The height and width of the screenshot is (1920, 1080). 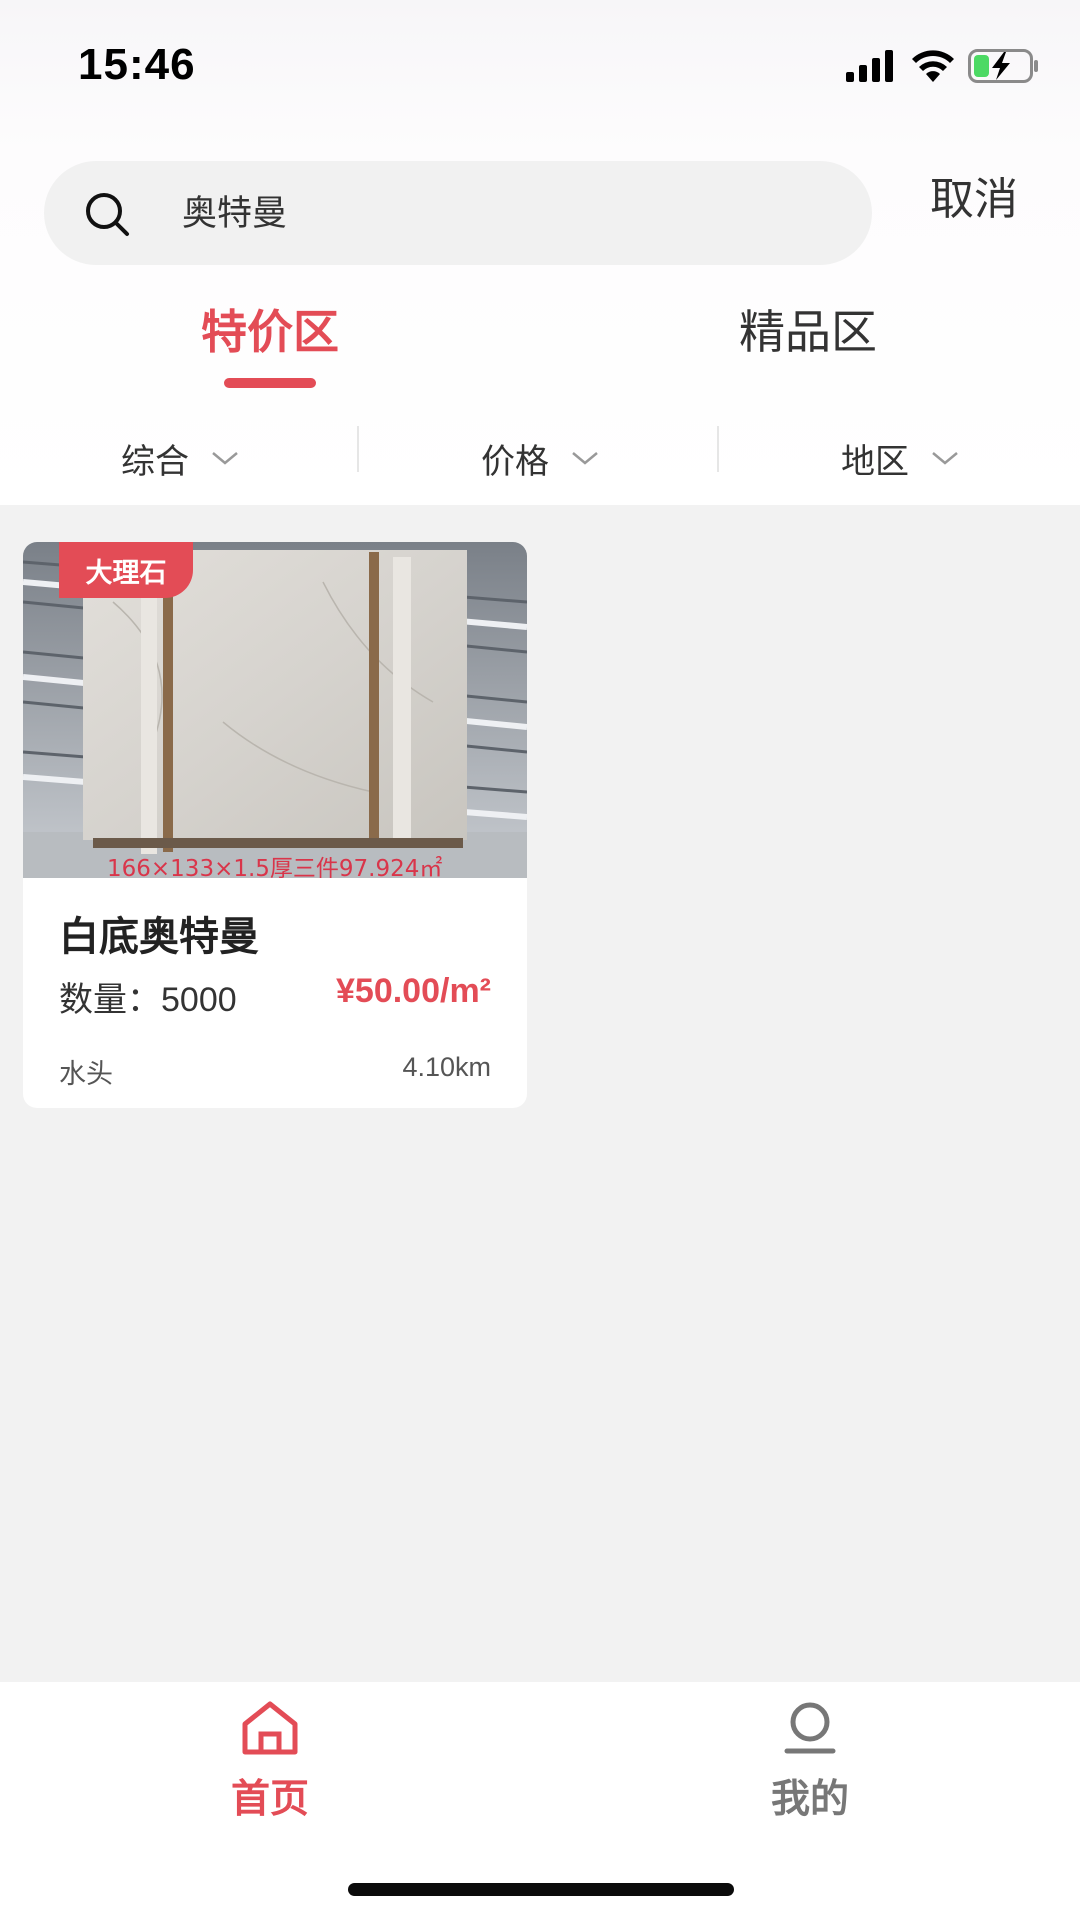 I want to click on wifi-icon, so click(x=933, y=66).